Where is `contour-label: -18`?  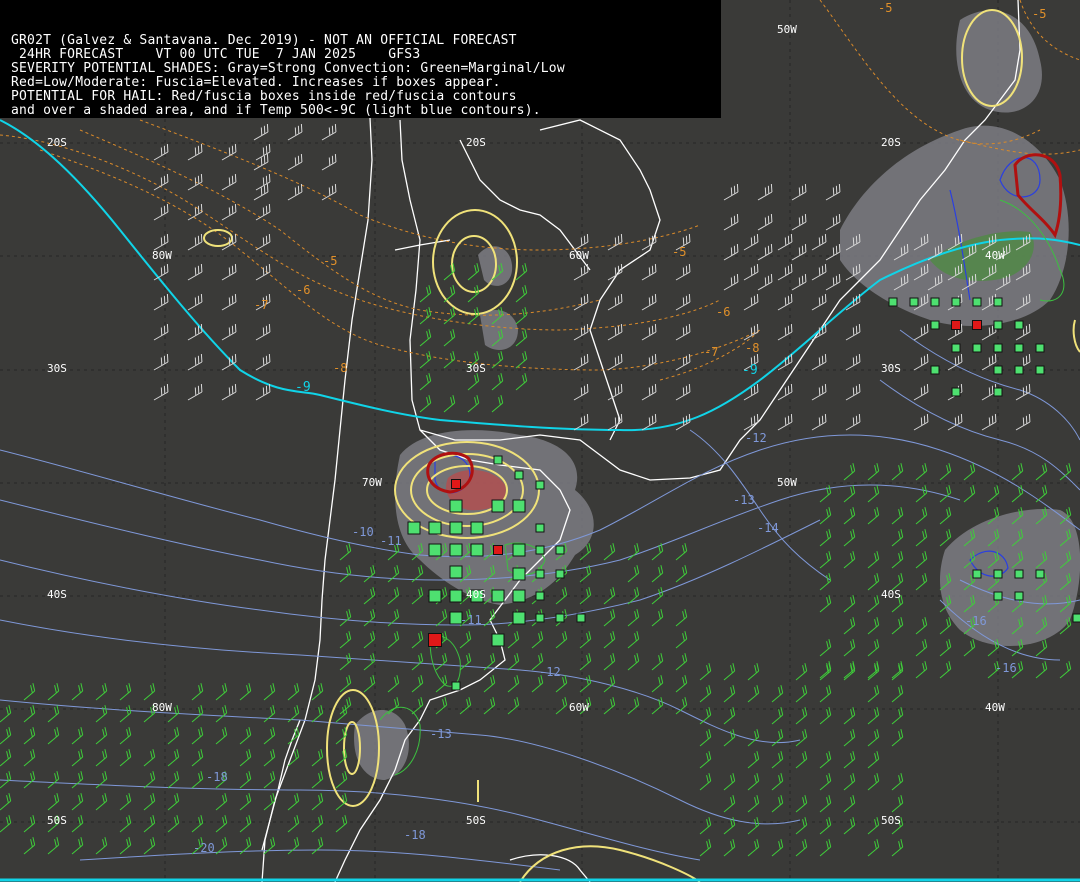
contour-label: -18 is located at coordinates (415, 835).